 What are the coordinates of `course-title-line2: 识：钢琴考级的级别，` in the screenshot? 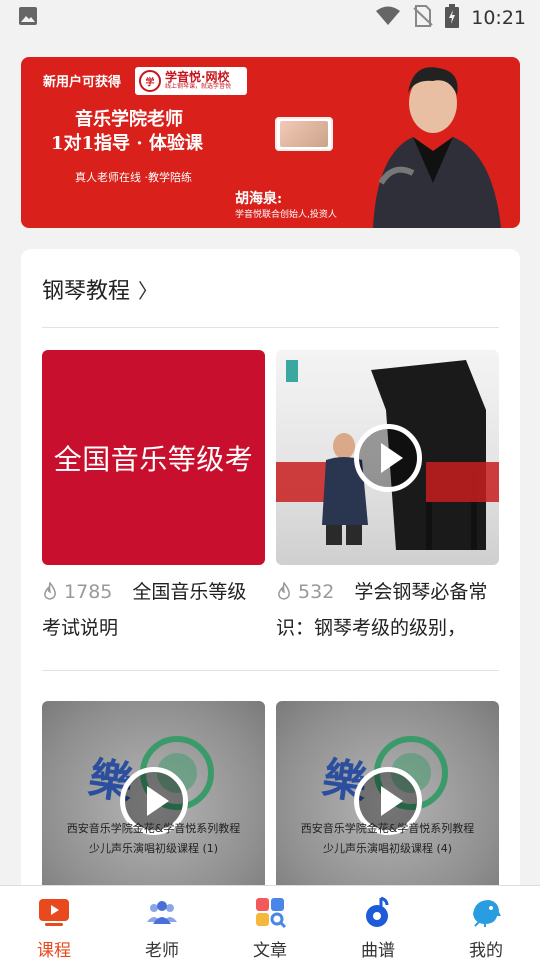 It's located at (371, 628).